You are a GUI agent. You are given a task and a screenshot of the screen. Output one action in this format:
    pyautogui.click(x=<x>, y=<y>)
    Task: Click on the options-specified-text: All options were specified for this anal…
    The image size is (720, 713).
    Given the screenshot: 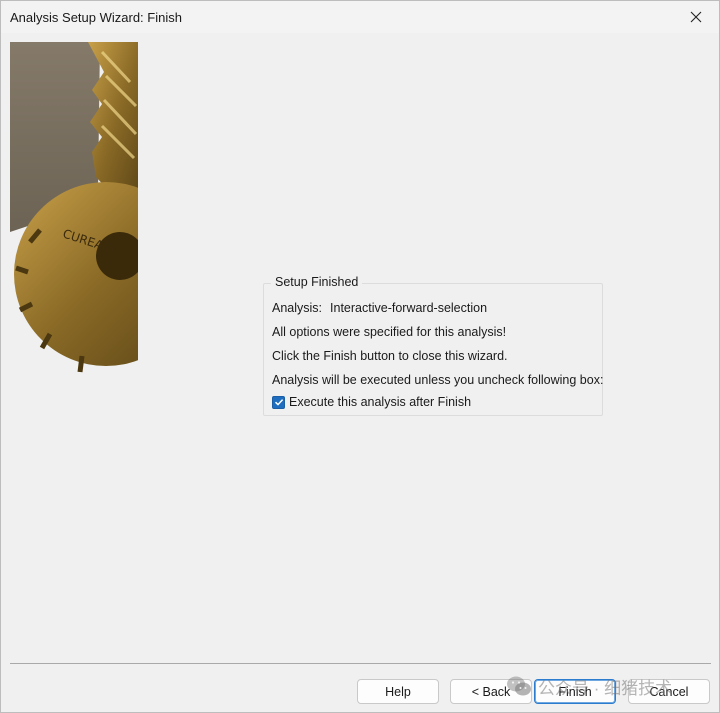 What is the action you would take?
    pyautogui.click(x=389, y=332)
    